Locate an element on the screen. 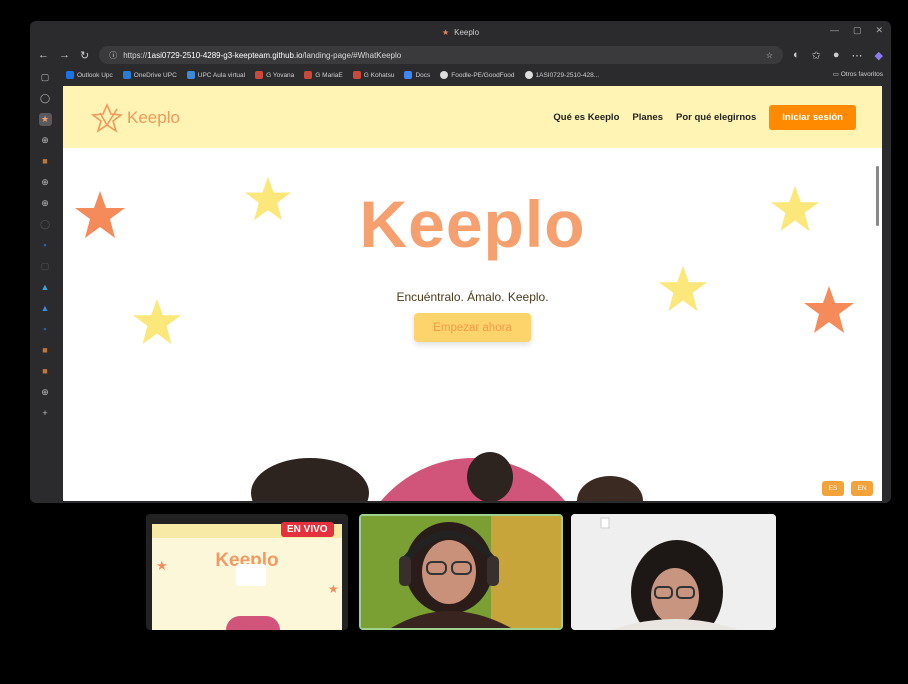  logo-star-icon is located at coordinates (107, 118).